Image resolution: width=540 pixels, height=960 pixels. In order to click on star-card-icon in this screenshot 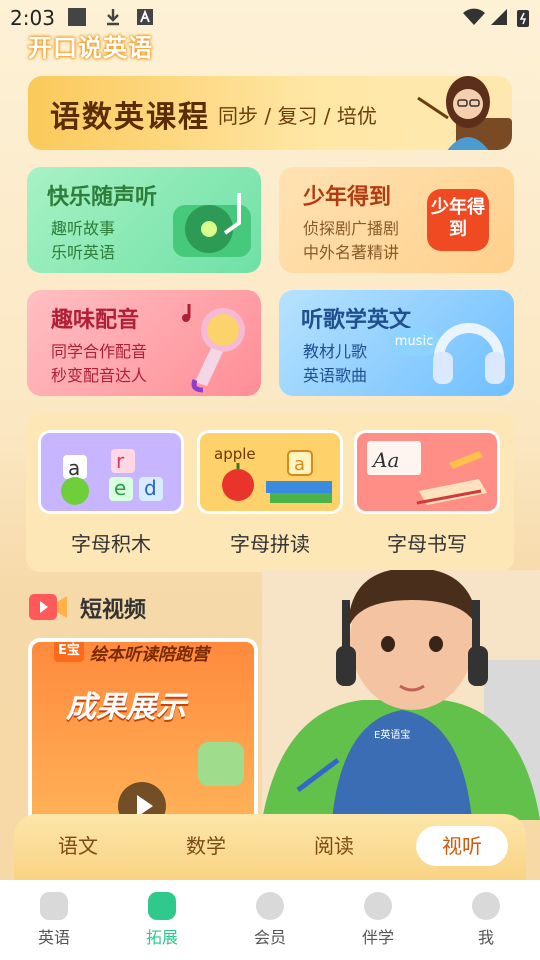, I will do `click(162, 906)`.